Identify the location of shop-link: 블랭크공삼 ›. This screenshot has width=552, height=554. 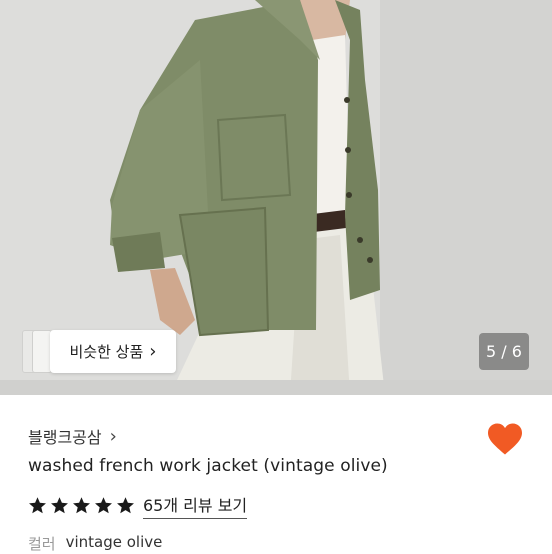
(72, 436).